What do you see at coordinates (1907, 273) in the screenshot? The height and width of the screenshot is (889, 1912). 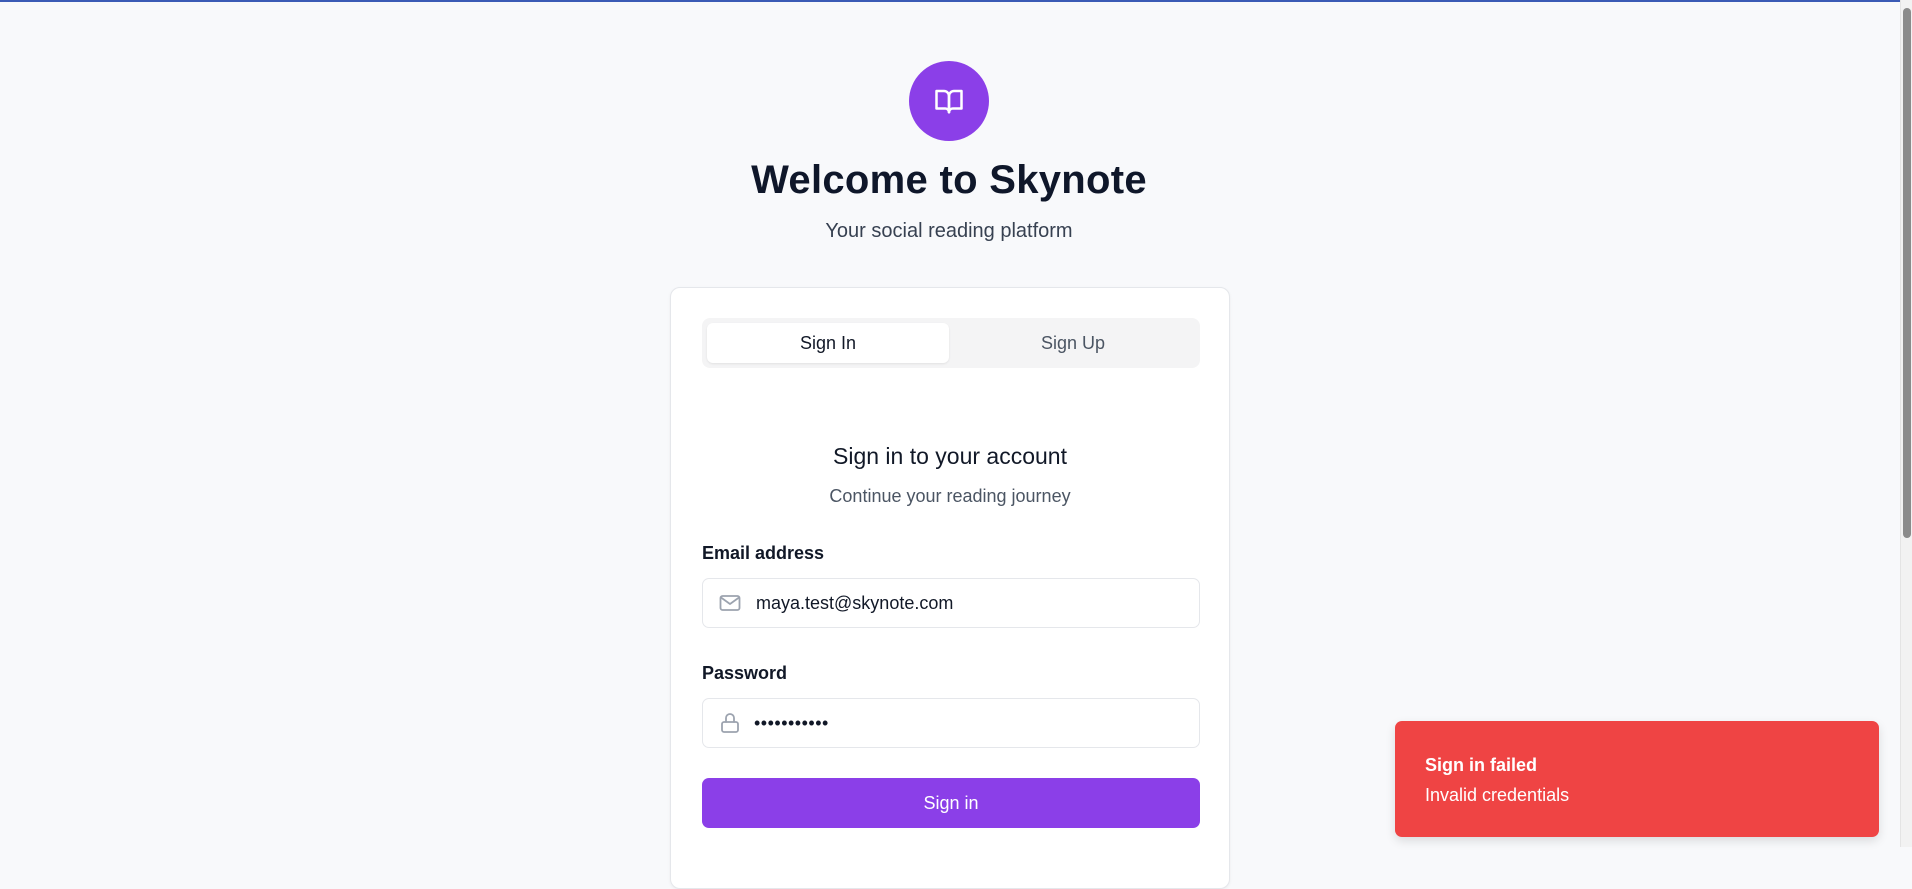 I see `scrollbar-thumb` at bounding box center [1907, 273].